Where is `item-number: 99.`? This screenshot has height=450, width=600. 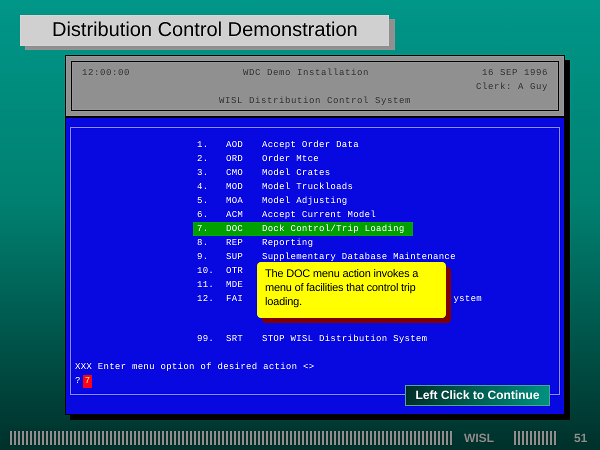 item-number: 99. is located at coordinates (206, 339).